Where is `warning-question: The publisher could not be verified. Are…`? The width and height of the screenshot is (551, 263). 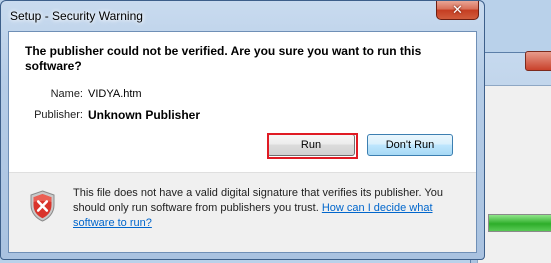 warning-question: The publisher could not be verified. Are… is located at coordinates (223, 58).